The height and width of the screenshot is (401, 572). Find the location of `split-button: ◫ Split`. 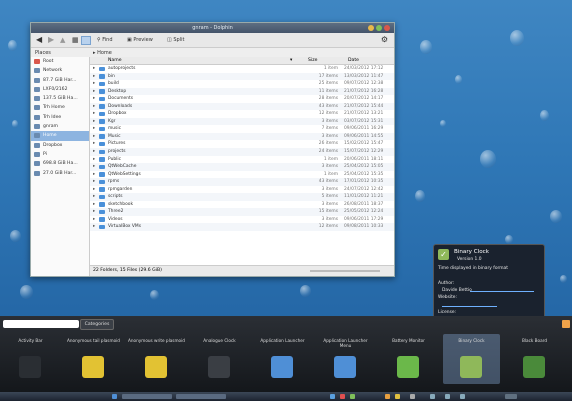

split-button: ◫ Split is located at coordinates (175, 40).